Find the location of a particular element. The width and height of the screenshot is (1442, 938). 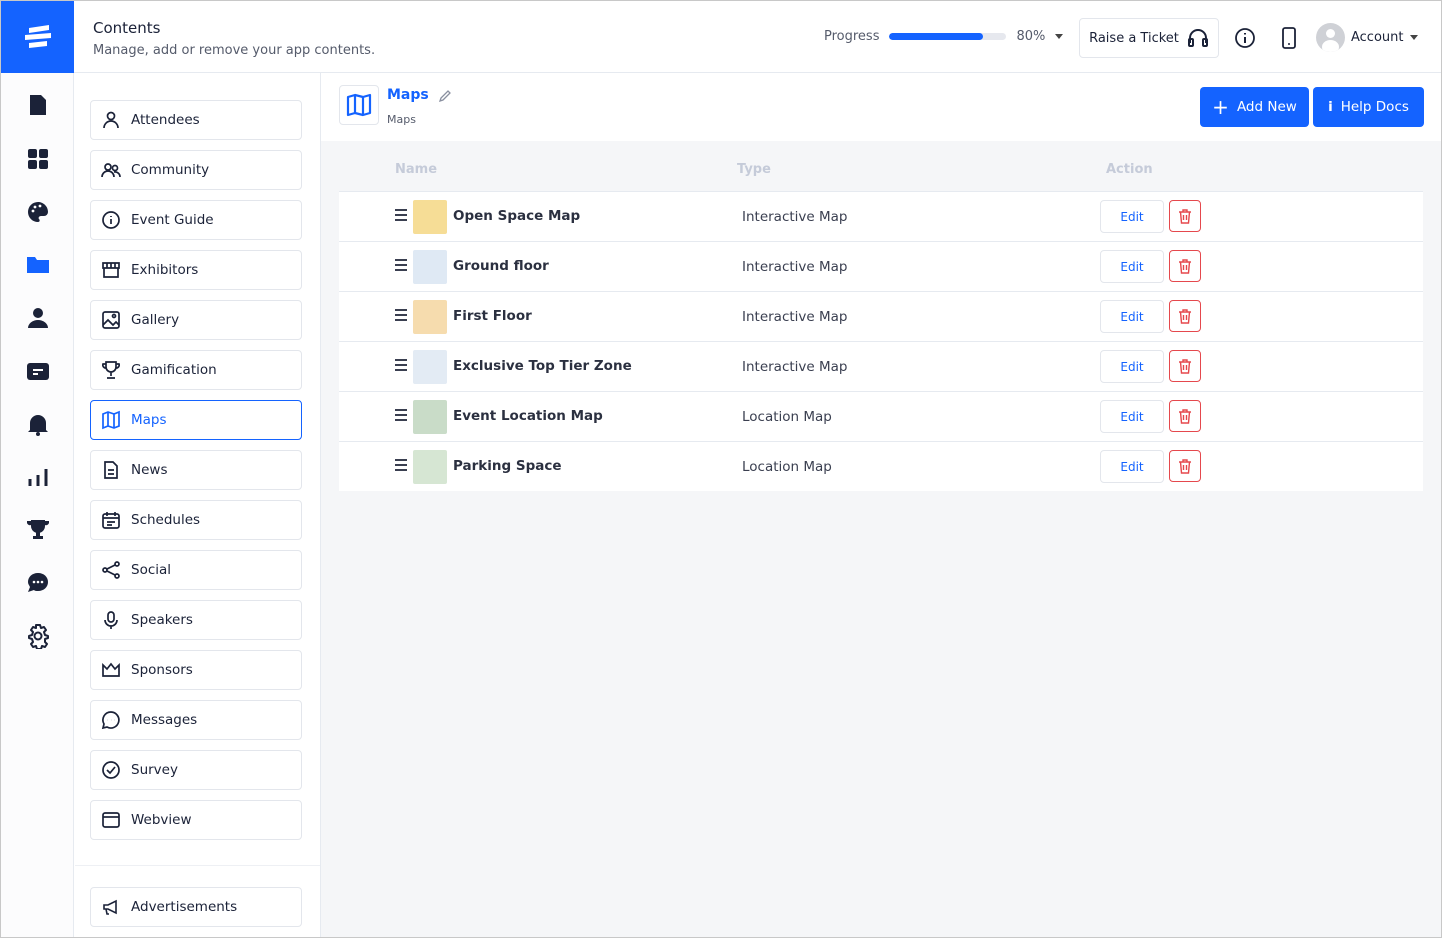

sidebar-item-attendees: Attendees is located at coordinates (196, 120).